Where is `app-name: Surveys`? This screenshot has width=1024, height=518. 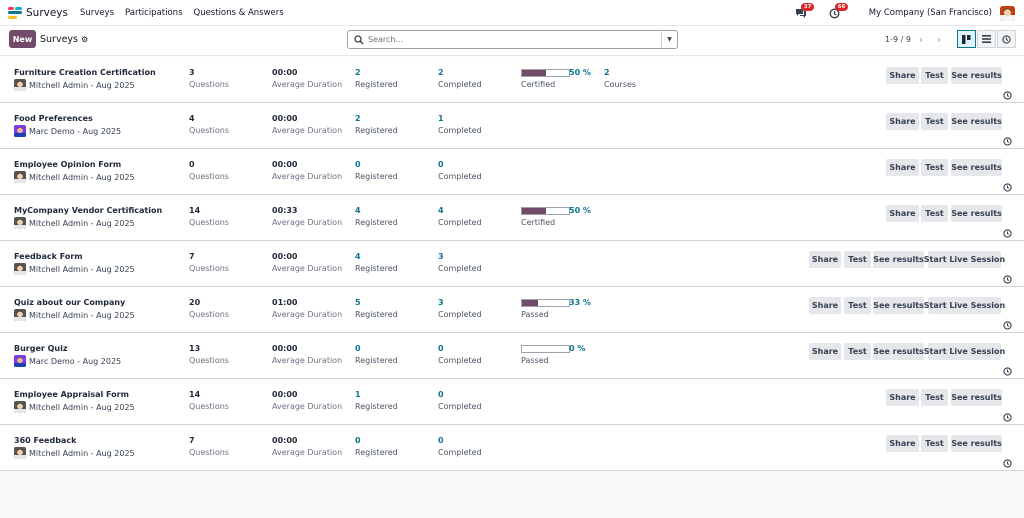
app-name: Surveys is located at coordinates (47, 13).